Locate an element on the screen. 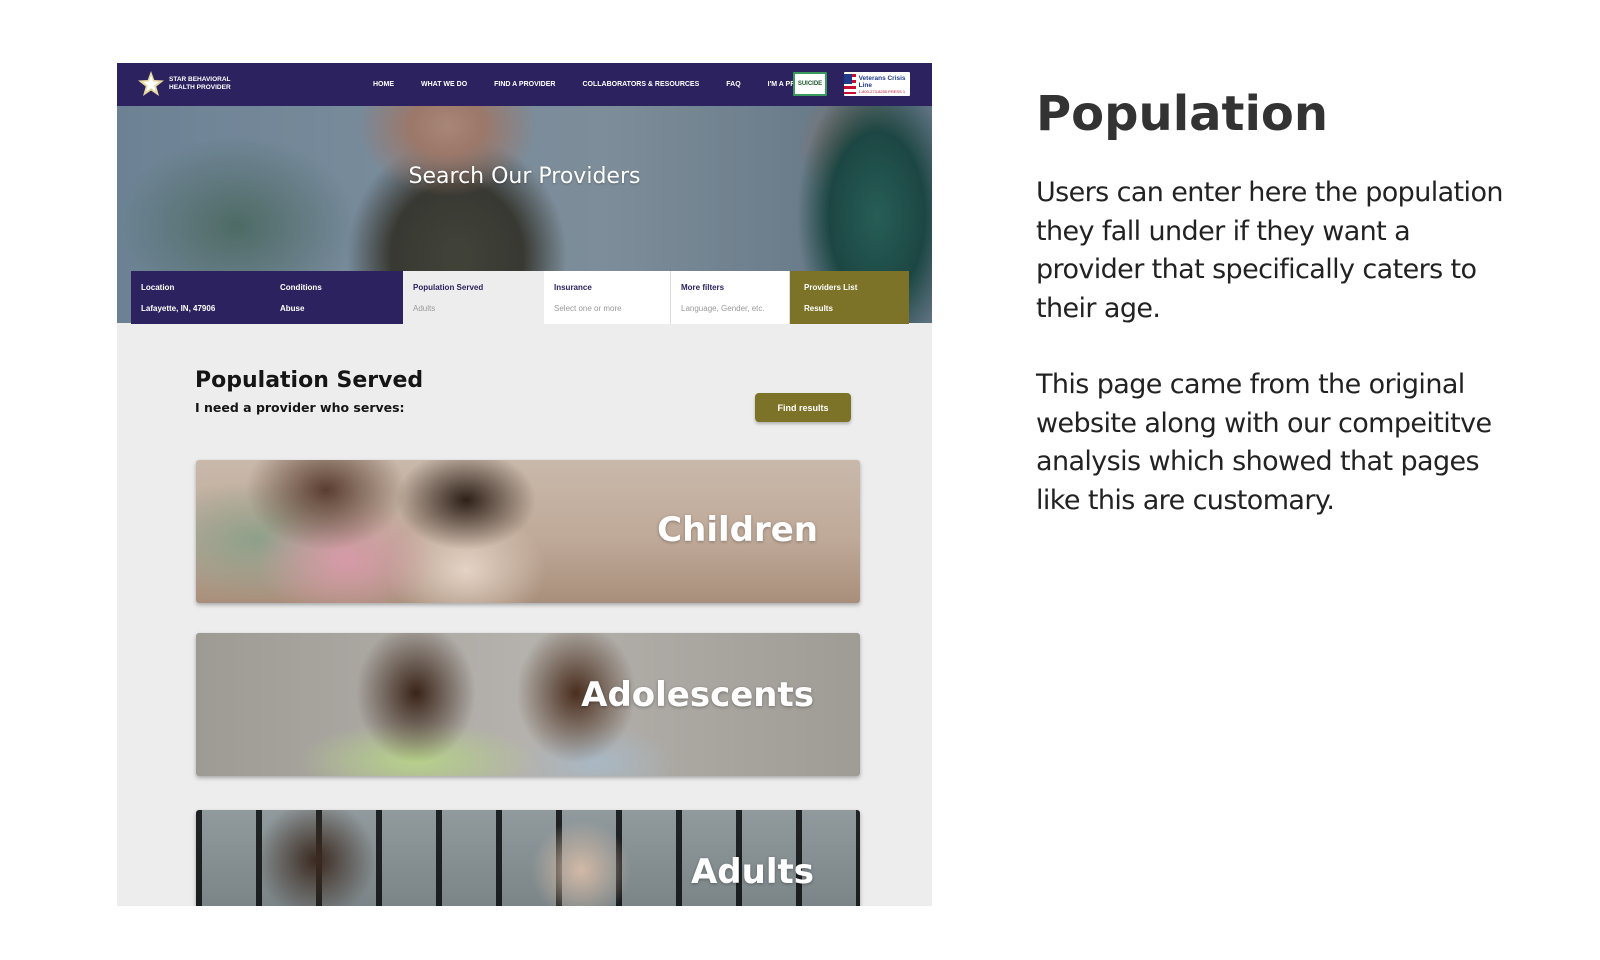 The image size is (1600, 960). filter-value: Language, Gender, etc. is located at coordinates (723, 308).